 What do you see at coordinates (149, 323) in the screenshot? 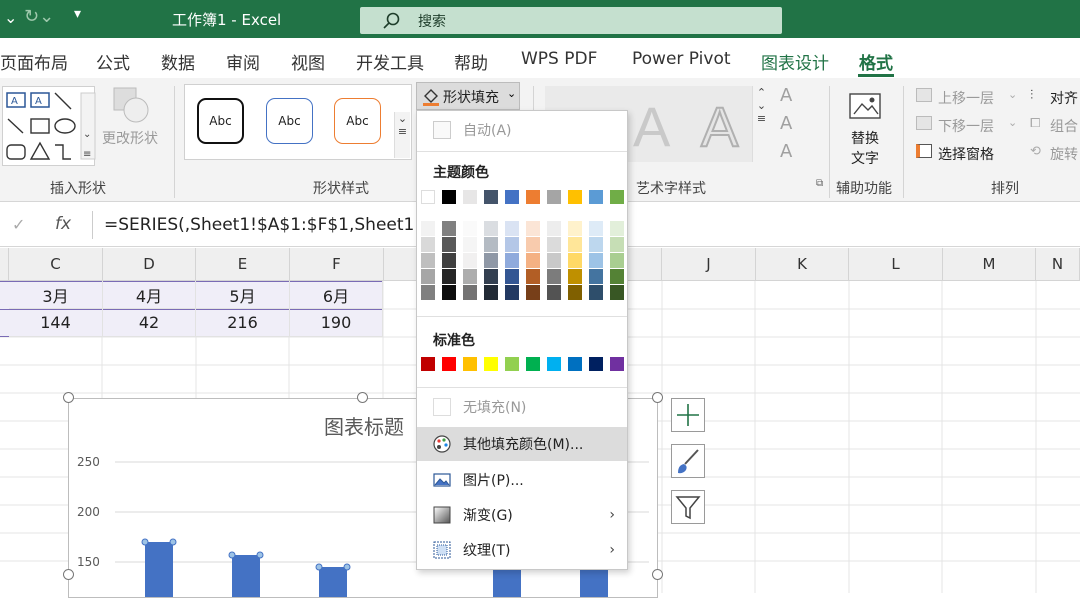
I see `cell-d2: 42` at bounding box center [149, 323].